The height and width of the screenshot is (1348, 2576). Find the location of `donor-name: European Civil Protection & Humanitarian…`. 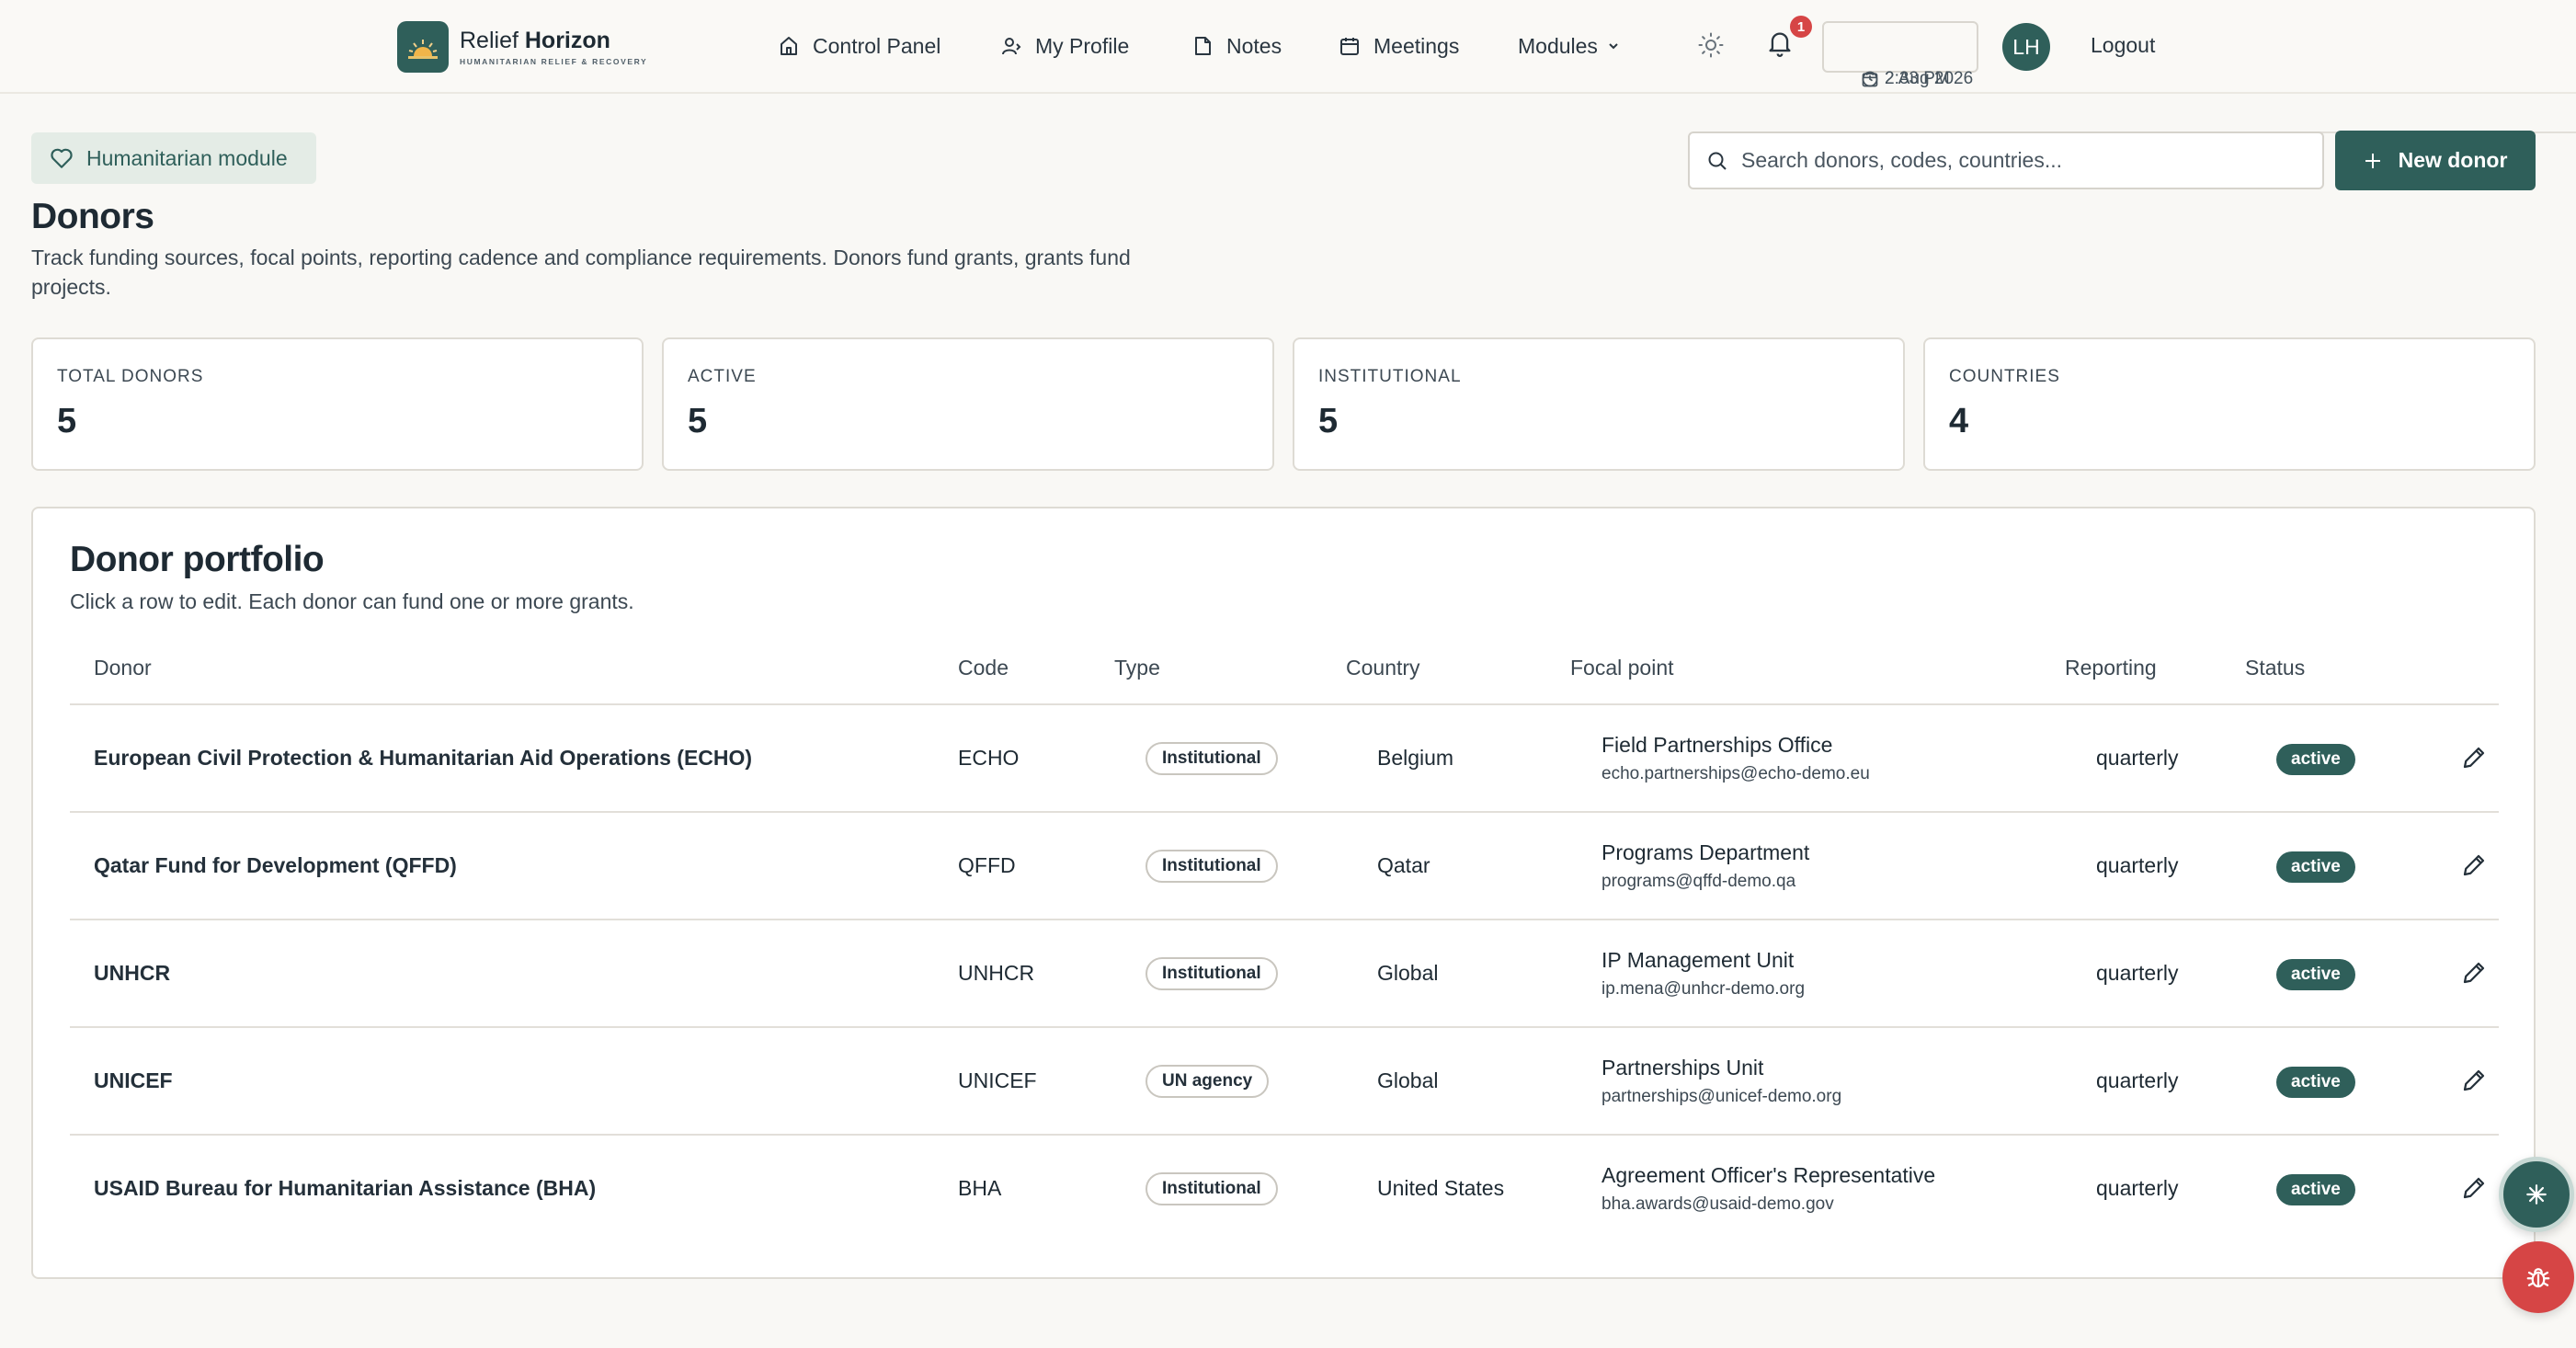

donor-name: European Civil Protection & Humanitarian… is located at coordinates (423, 758).